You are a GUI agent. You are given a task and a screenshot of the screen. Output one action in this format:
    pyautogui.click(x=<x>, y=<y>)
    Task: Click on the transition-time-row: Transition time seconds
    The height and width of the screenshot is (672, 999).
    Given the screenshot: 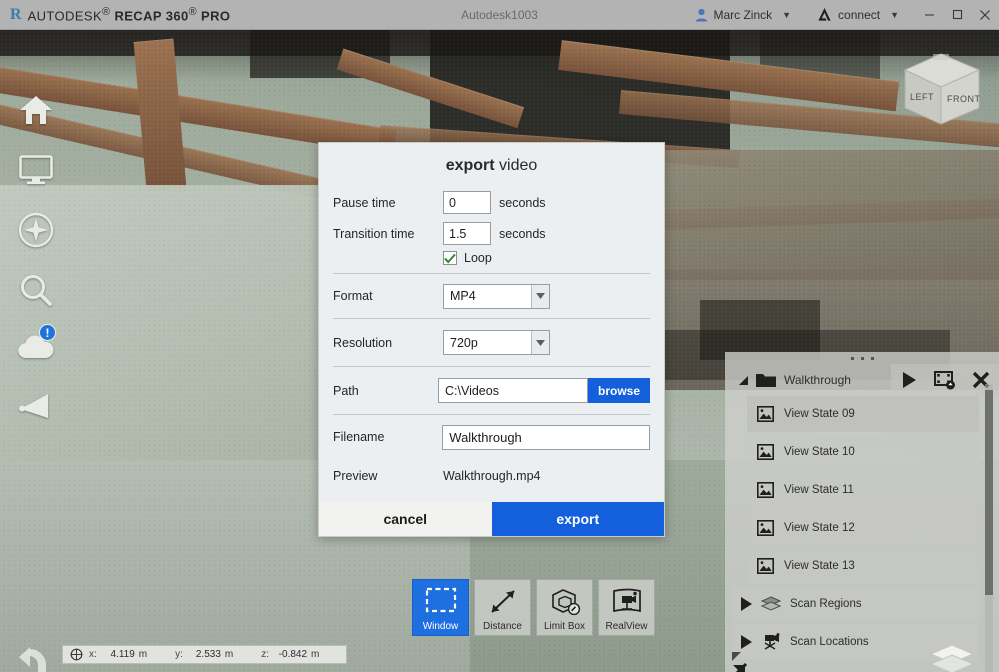 What is the action you would take?
    pyautogui.click(x=491, y=233)
    